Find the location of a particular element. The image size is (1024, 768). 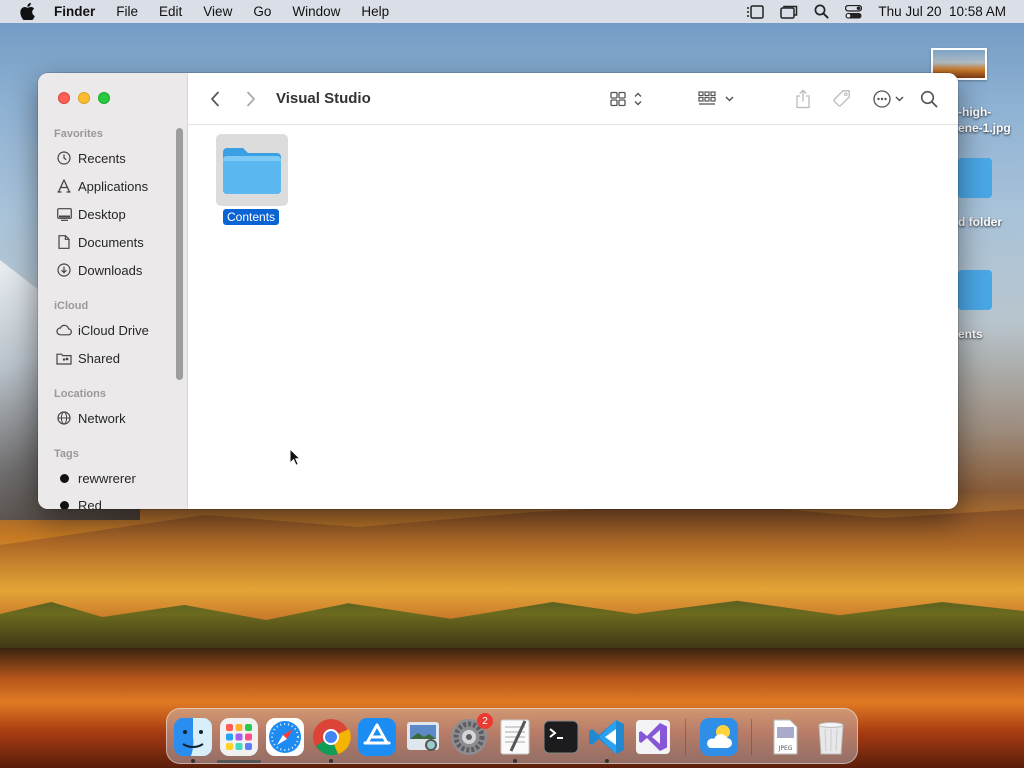

dock-launchpad-icon is located at coordinates (239, 737).